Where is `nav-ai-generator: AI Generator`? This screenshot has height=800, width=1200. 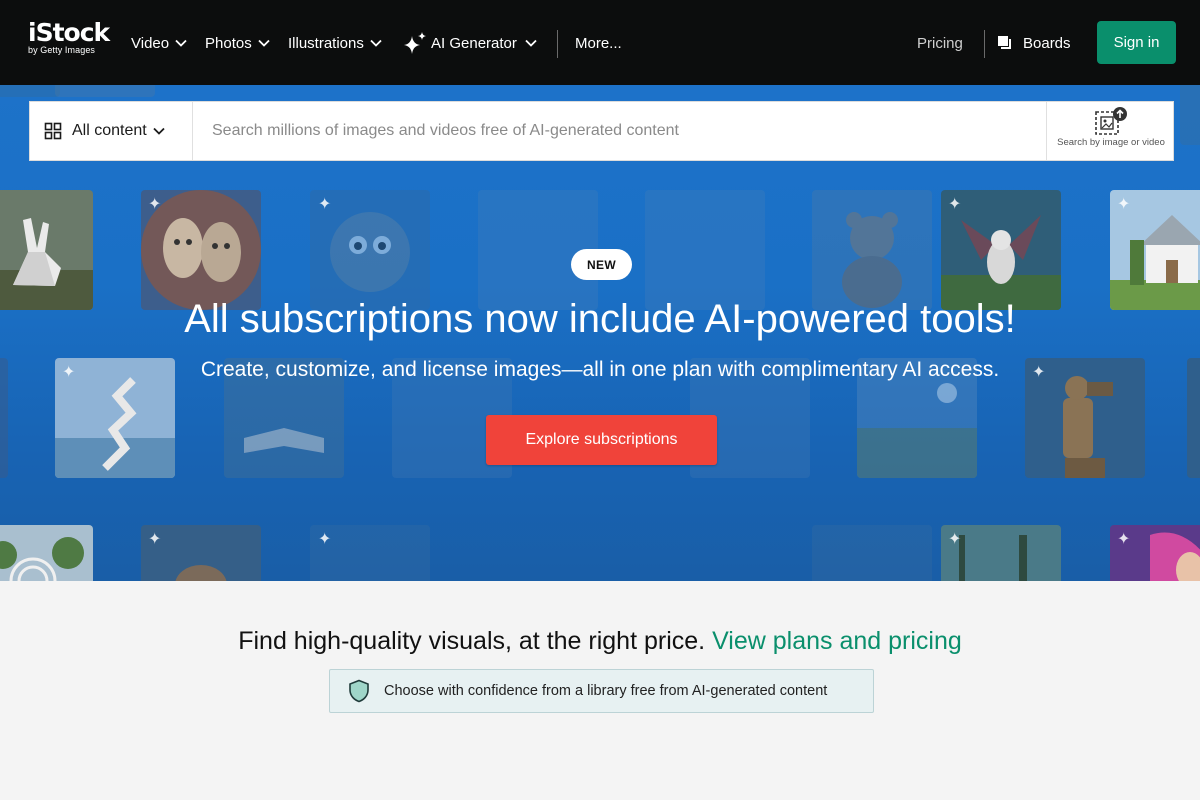 nav-ai-generator: AI Generator is located at coordinates (469, 43).